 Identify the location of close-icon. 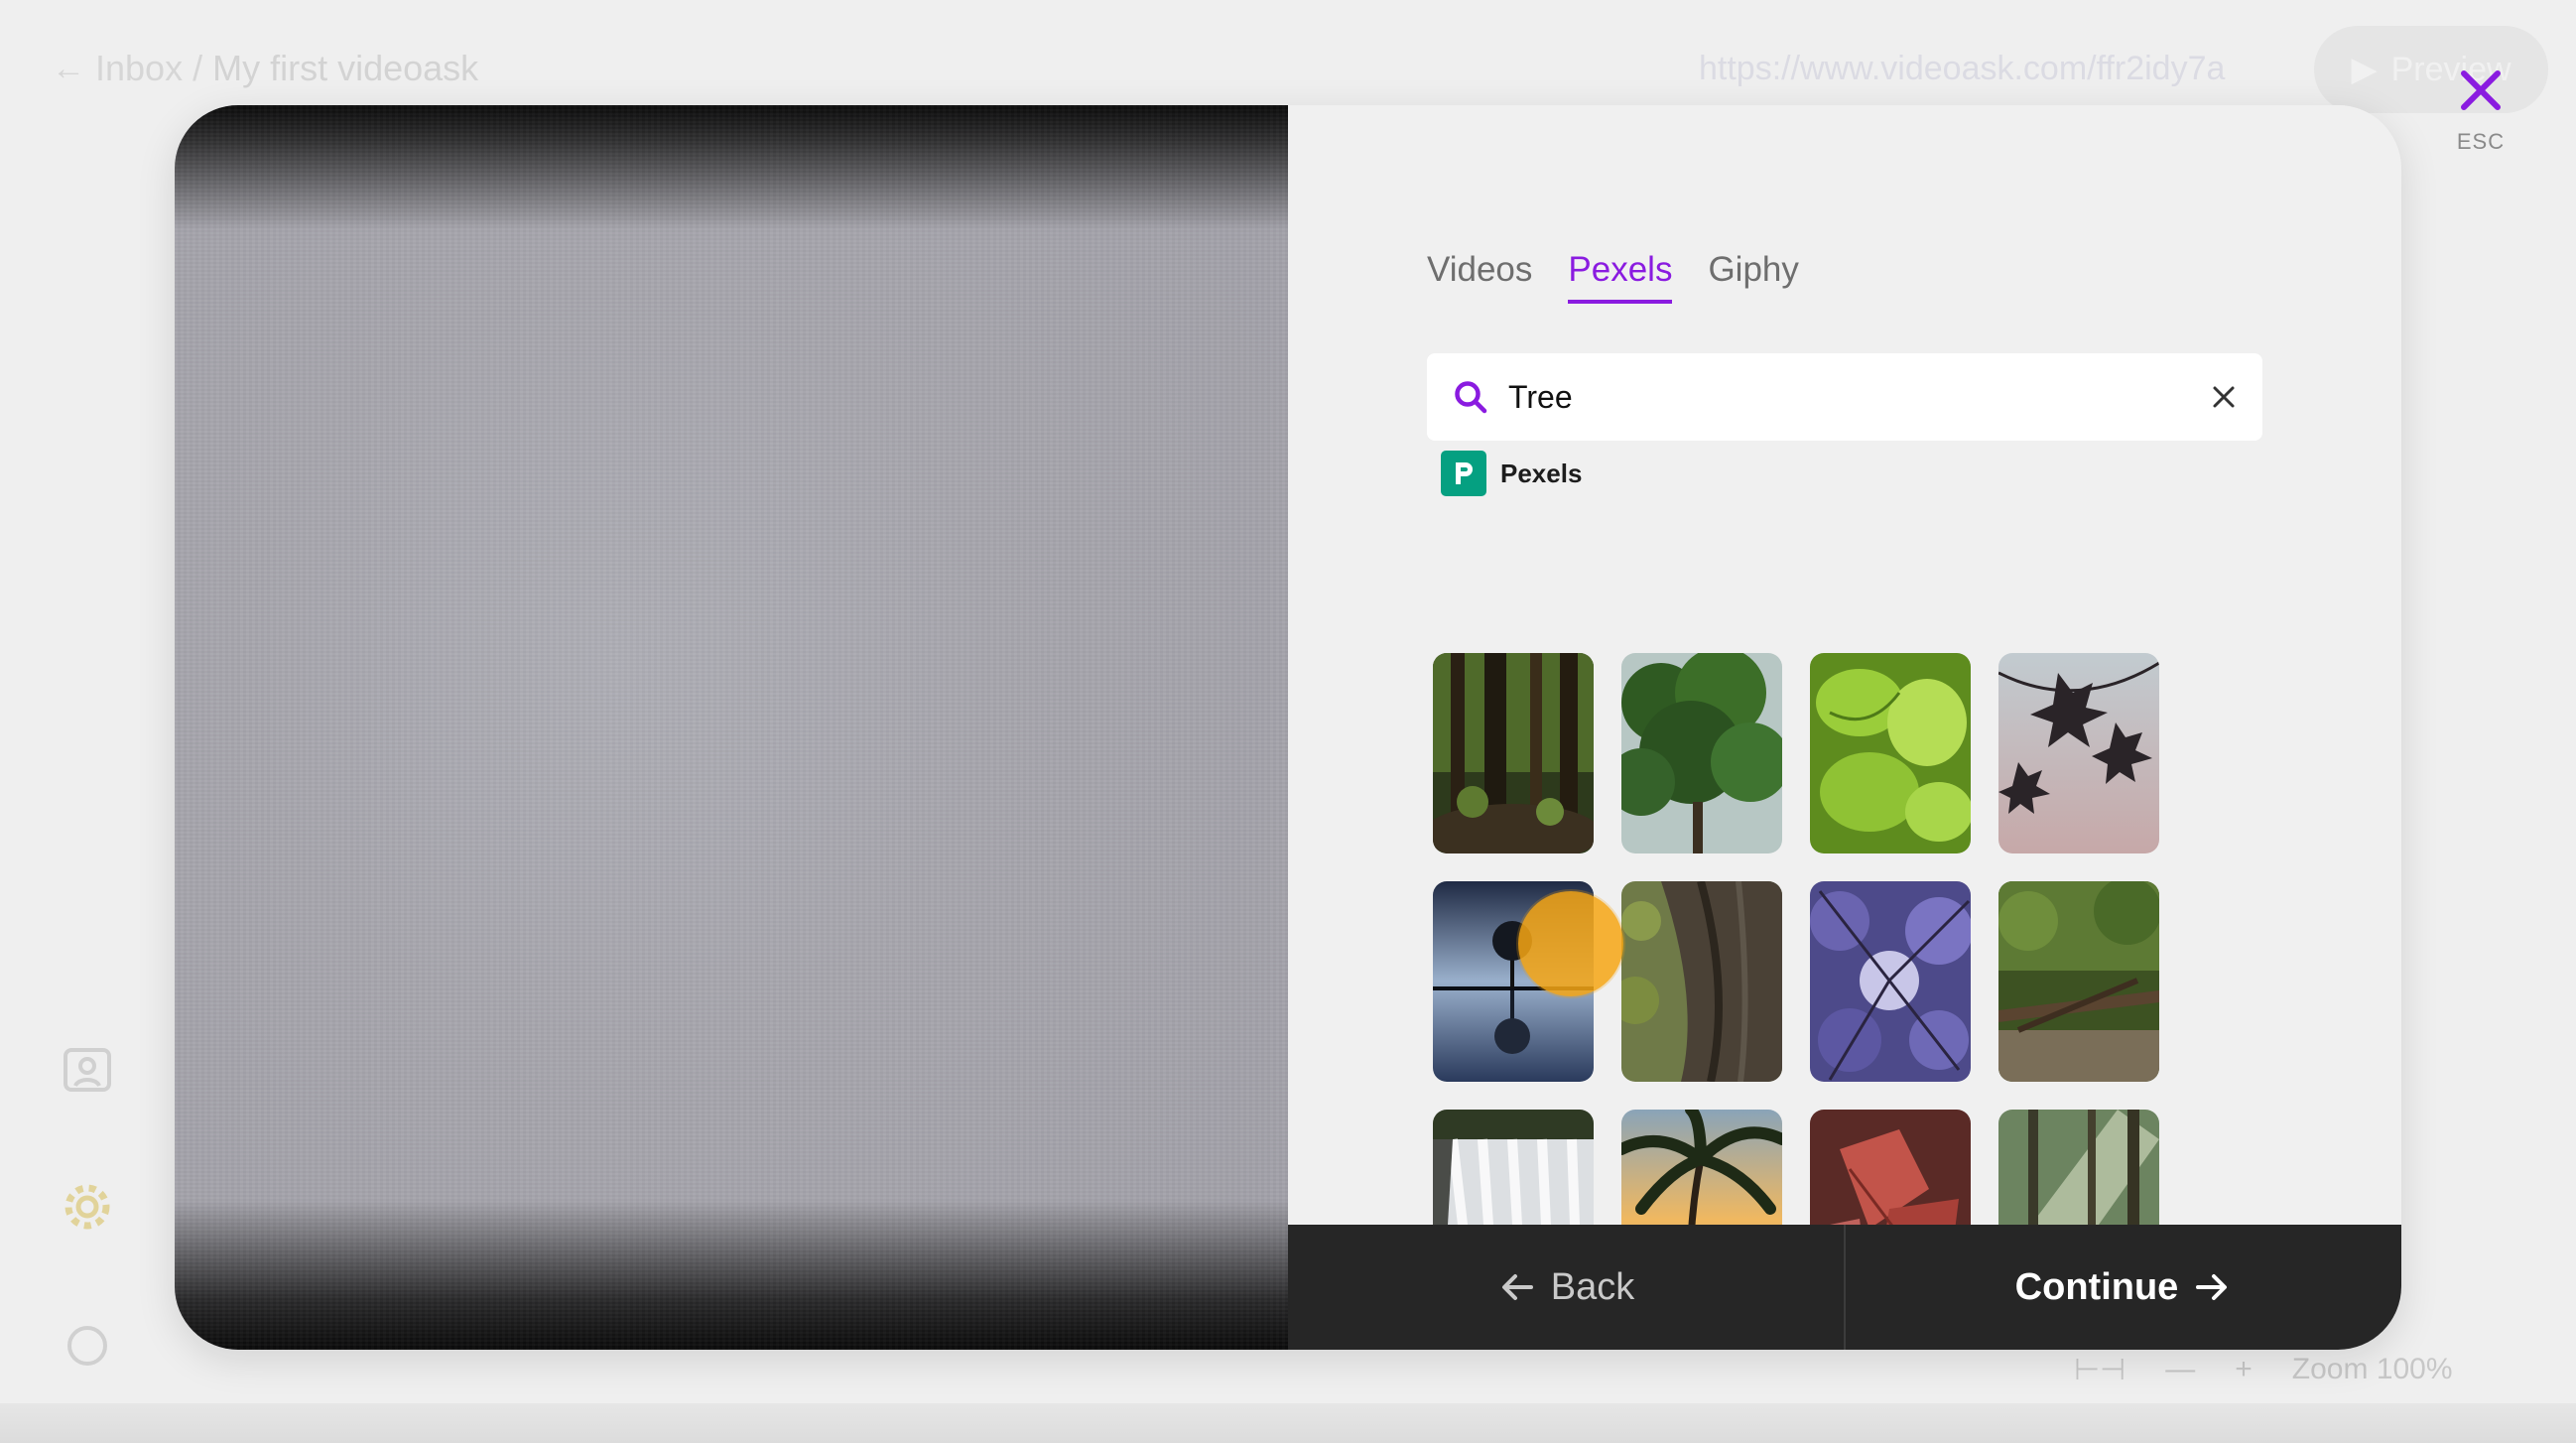
(2481, 90).